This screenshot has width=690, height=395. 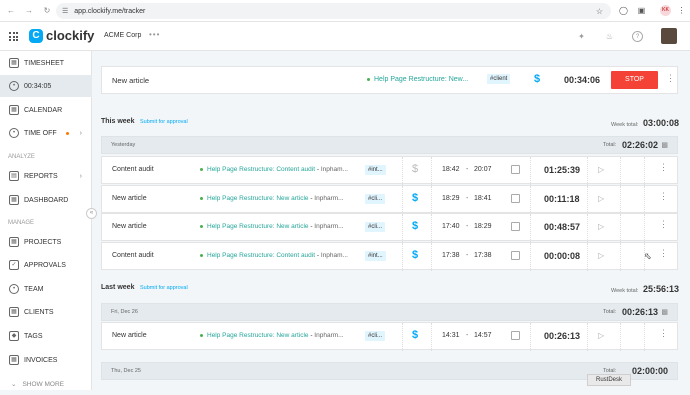 I want to click on sidebar-item-team: • TEAM, so click(x=46, y=289).